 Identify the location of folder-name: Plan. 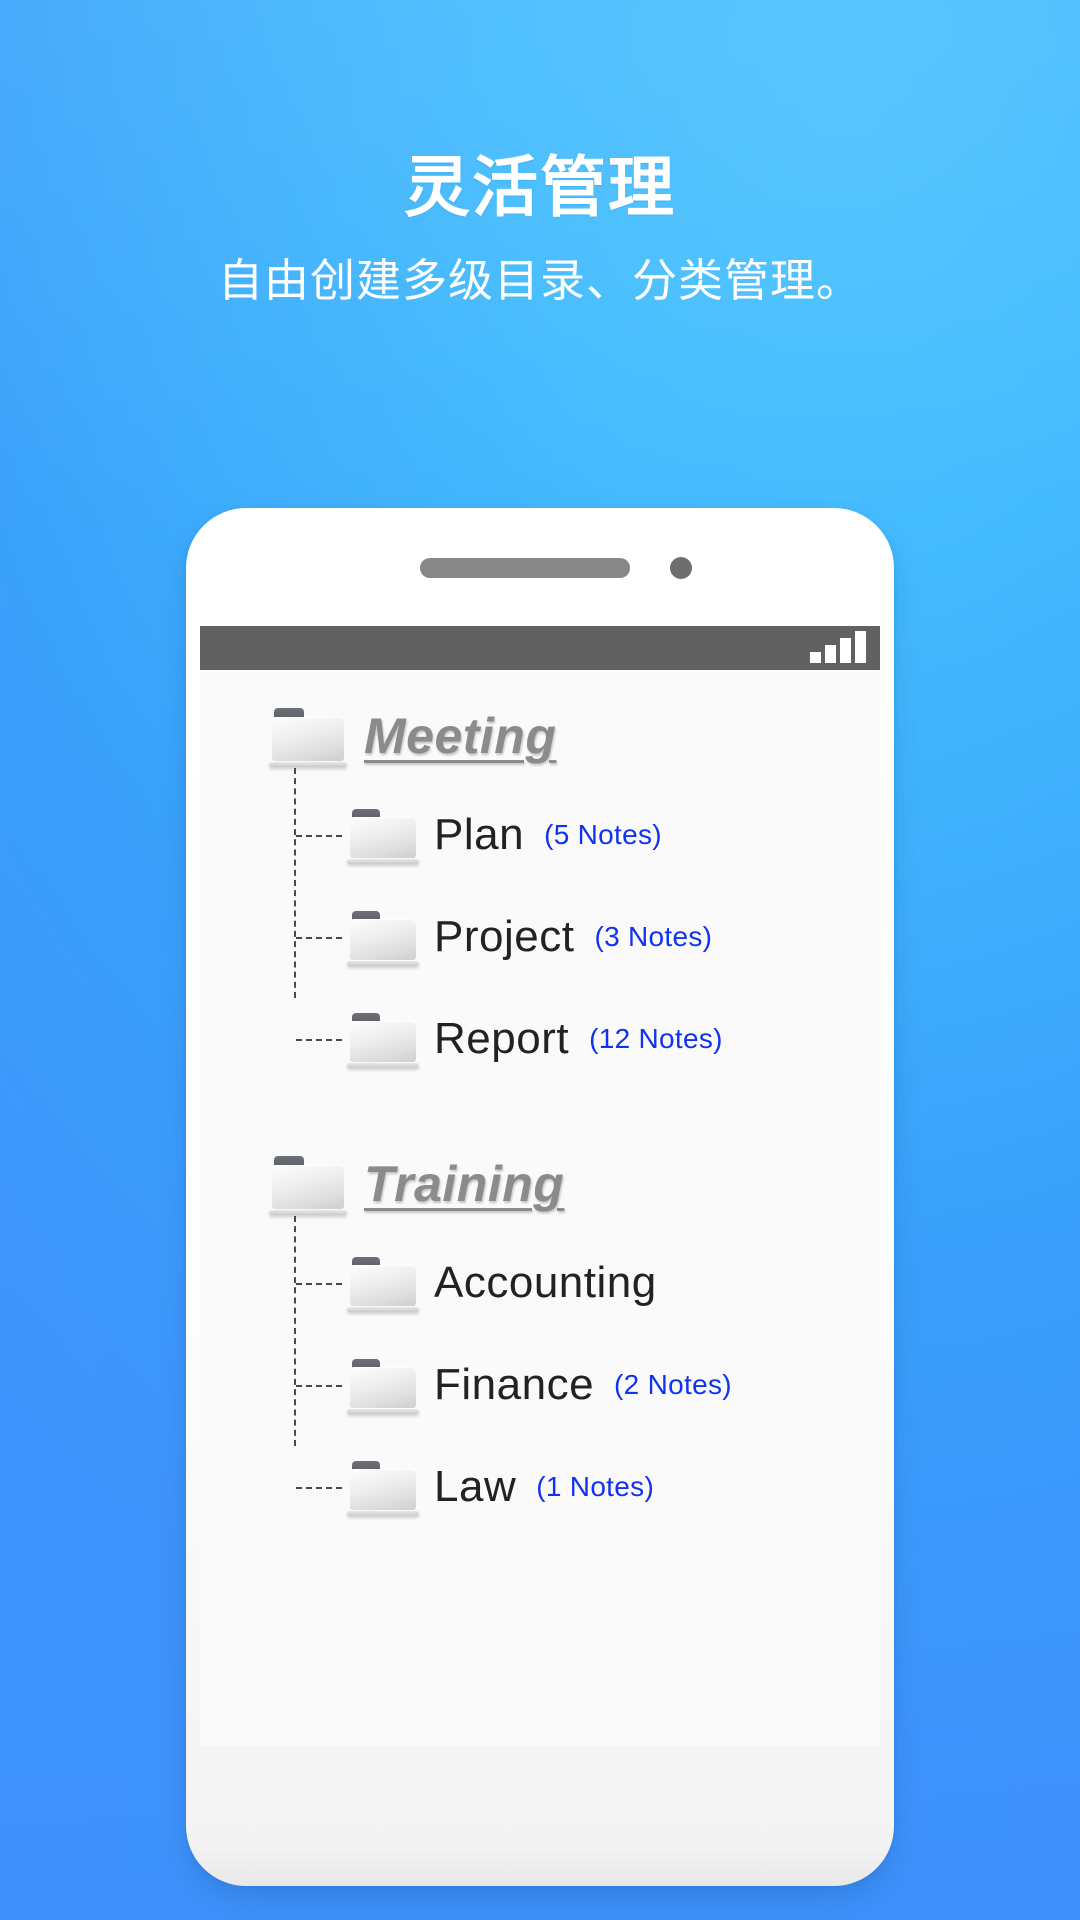
(479, 834).